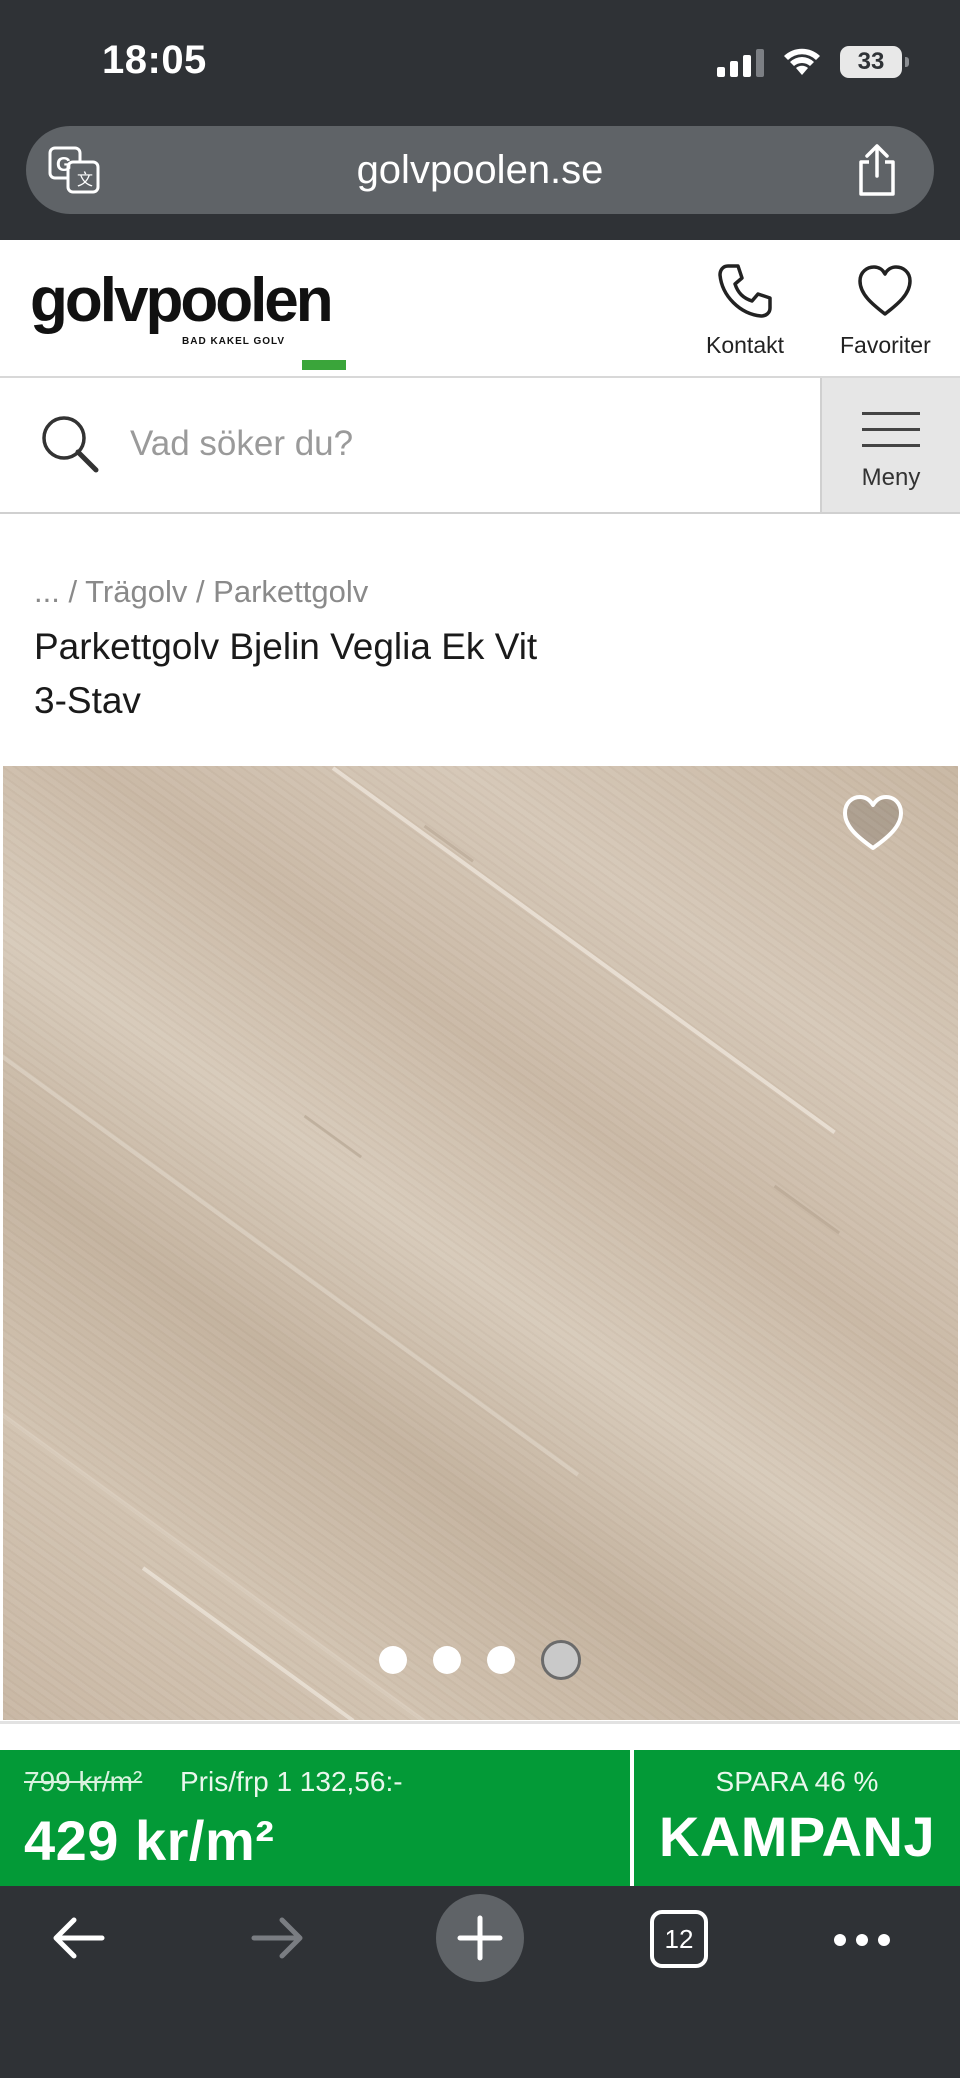 This screenshot has height=2078, width=960. I want to click on price-panel: 799 kr/m² Pris/frp 1 132,56:- 429 kr/m², so click(315, 1818).